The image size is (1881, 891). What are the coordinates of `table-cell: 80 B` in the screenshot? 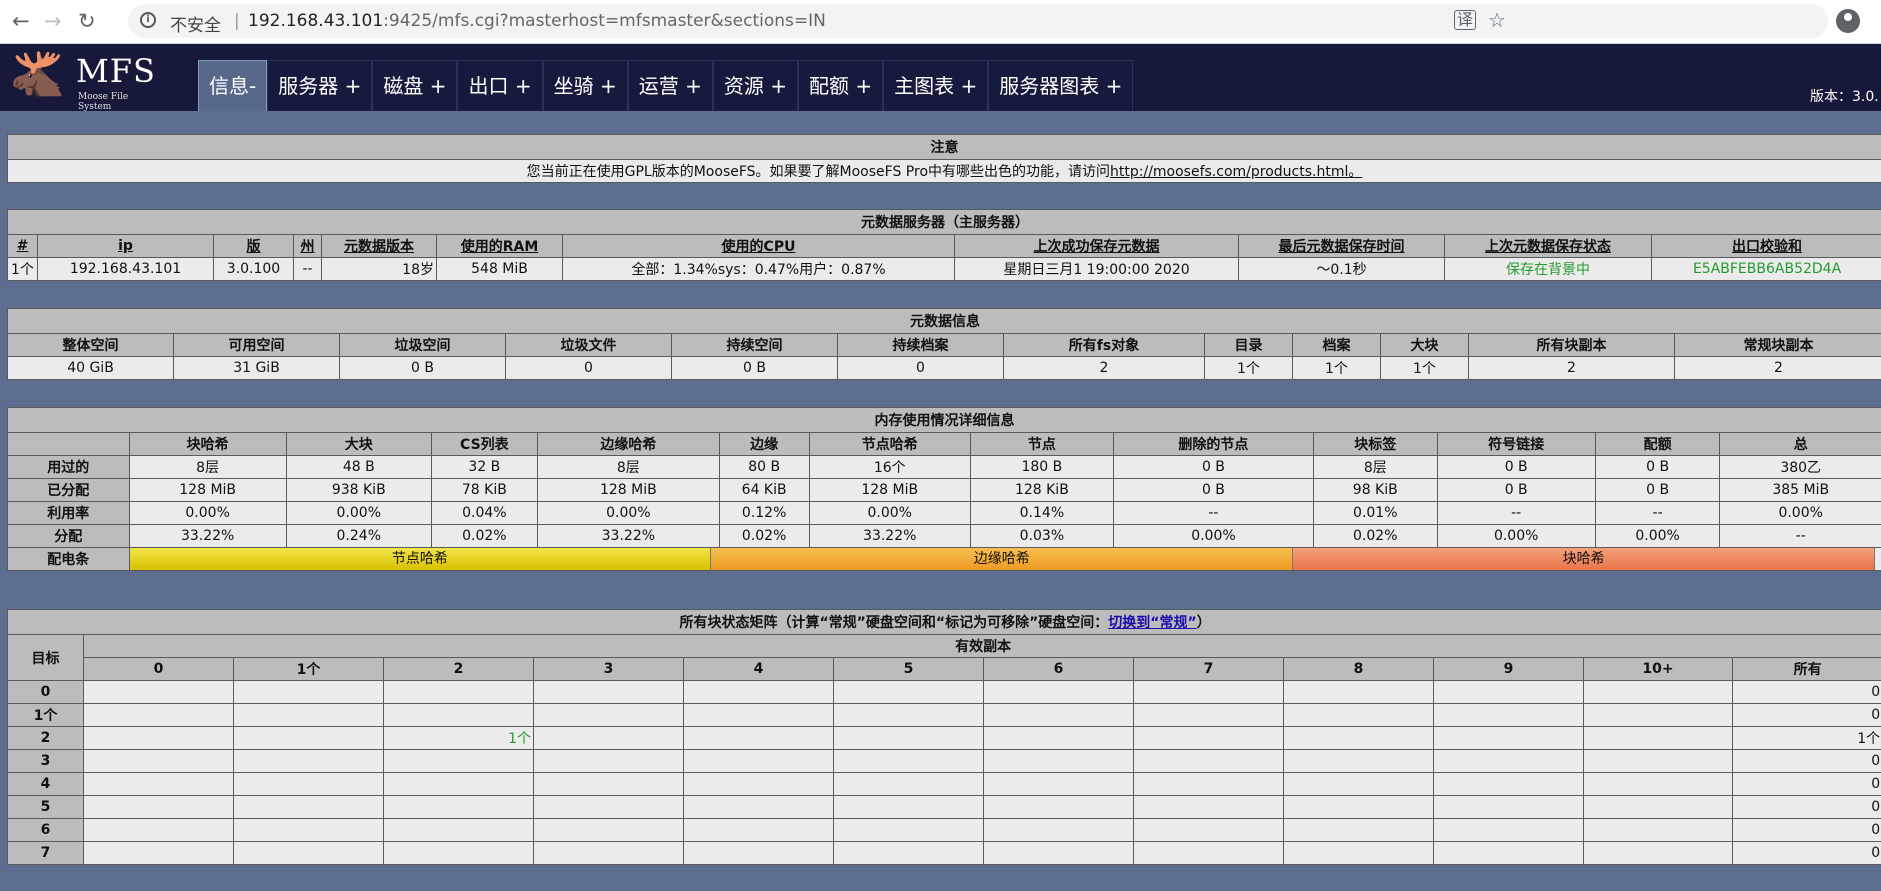 It's located at (764, 467).